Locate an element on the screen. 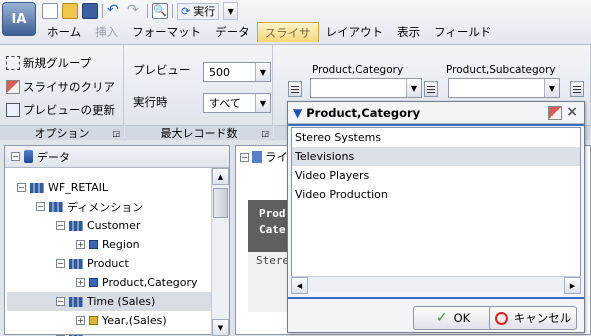 The image size is (591, 336). check-icon: ✓ is located at coordinates (442, 318).